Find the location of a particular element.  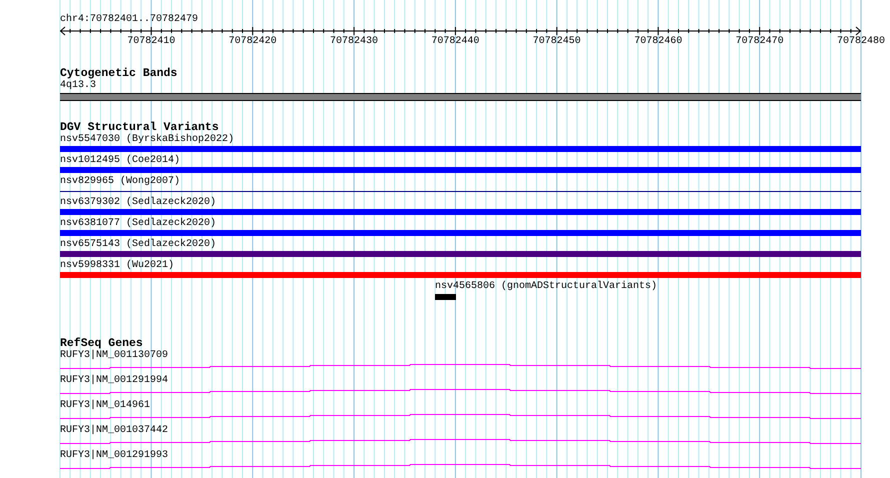

track-title: Cytogenetic Bands is located at coordinates (119, 73).